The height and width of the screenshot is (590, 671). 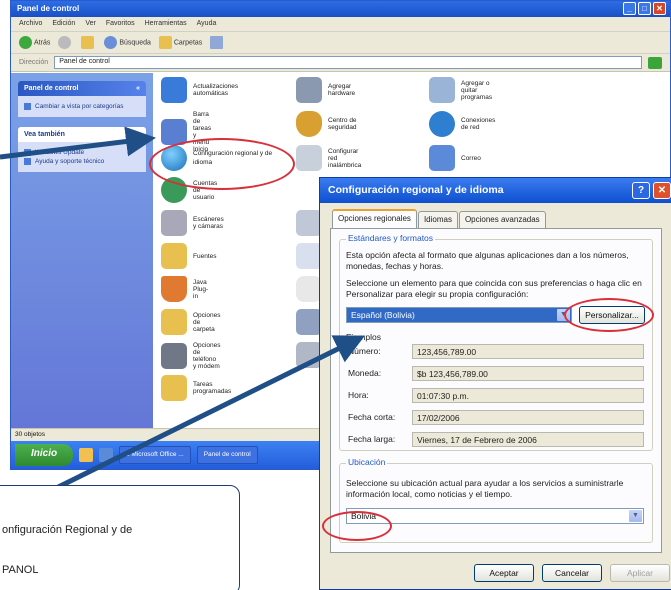 I want to click on arrow-to-regional-icon, so click(x=78, y=143).